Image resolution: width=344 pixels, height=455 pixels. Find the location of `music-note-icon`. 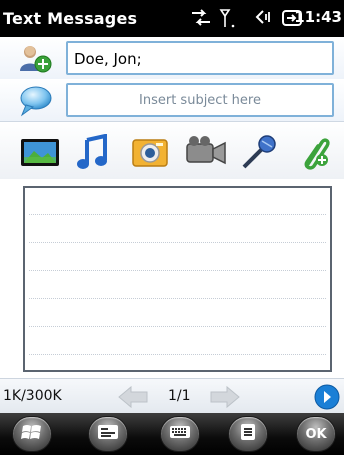

music-note-icon is located at coordinates (95, 151).